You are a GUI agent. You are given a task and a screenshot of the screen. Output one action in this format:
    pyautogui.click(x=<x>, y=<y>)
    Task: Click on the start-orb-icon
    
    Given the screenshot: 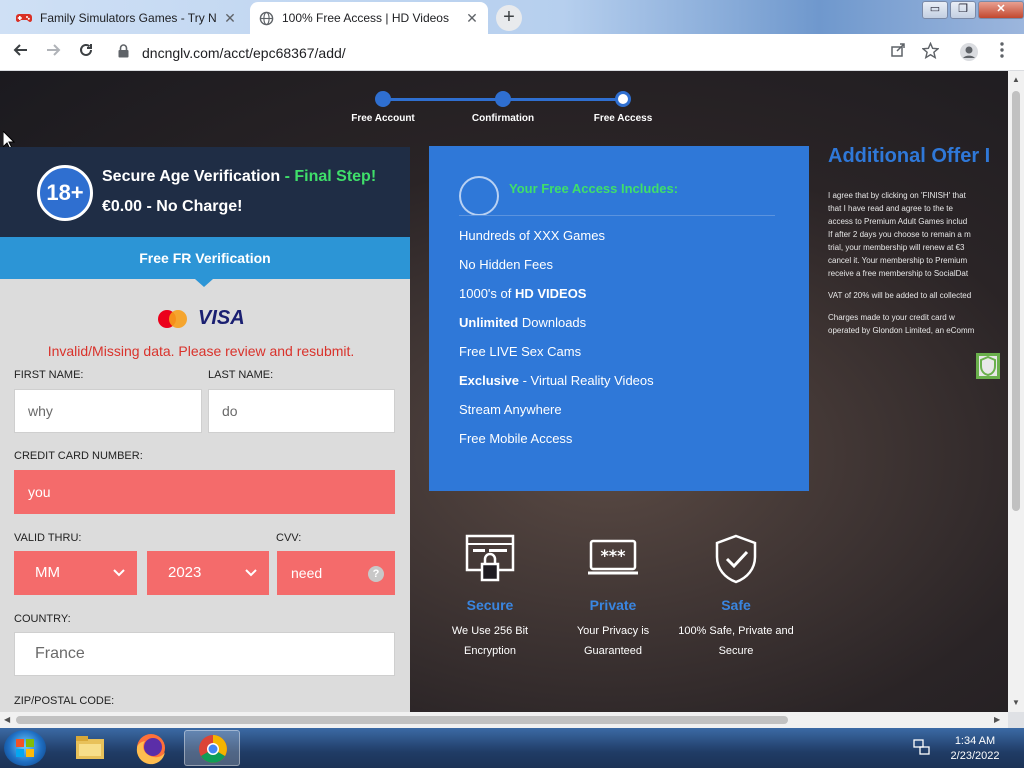 What is the action you would take?
    pyautogui.click(x=25, y=748)
    